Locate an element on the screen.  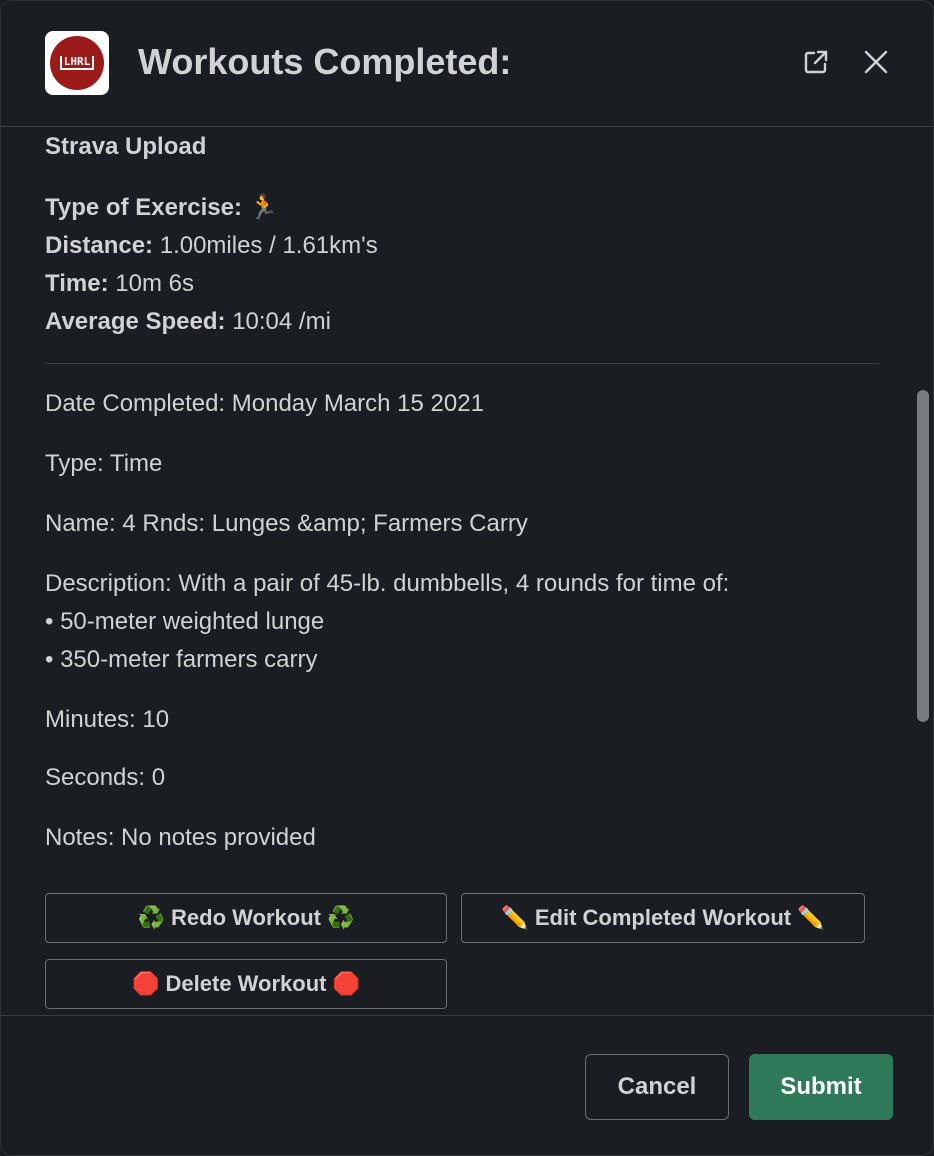
cancel-button: Cancel is located at coordinates (657, 1087).